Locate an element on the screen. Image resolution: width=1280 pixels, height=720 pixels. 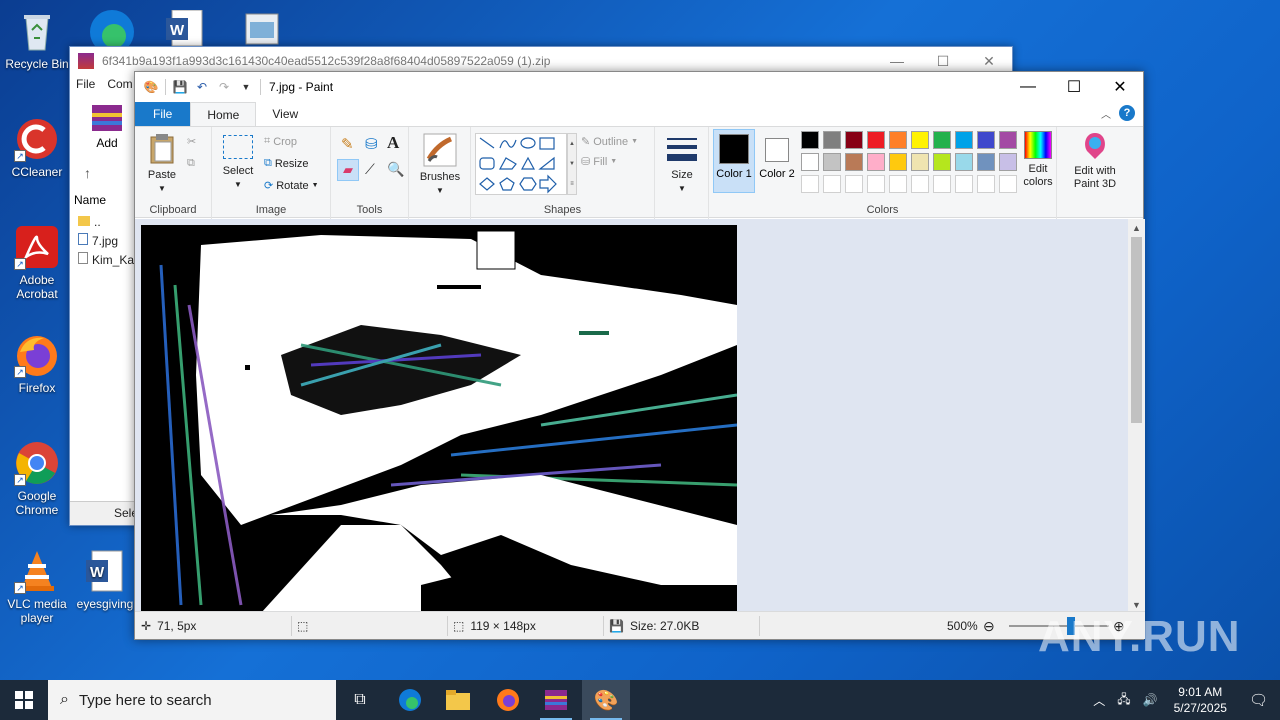
tab-home: Home is located at coordinates (223, 114).